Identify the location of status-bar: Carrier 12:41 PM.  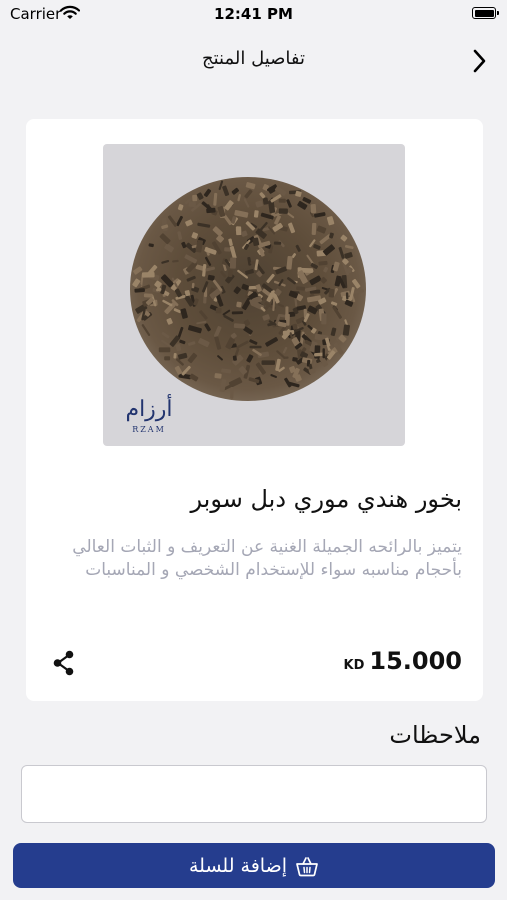
(253, 15).